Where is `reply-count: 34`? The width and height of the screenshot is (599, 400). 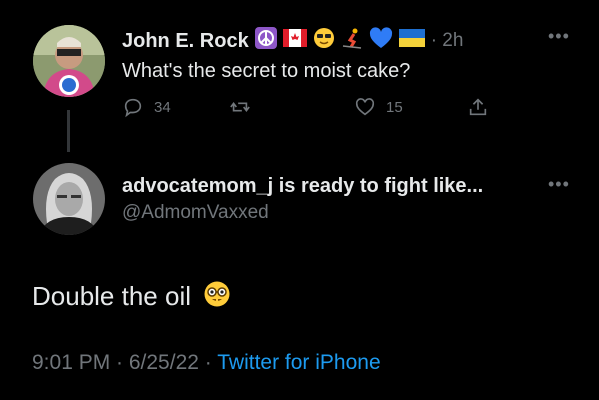 reply-count: 34 is located at coordinates (162, 107).